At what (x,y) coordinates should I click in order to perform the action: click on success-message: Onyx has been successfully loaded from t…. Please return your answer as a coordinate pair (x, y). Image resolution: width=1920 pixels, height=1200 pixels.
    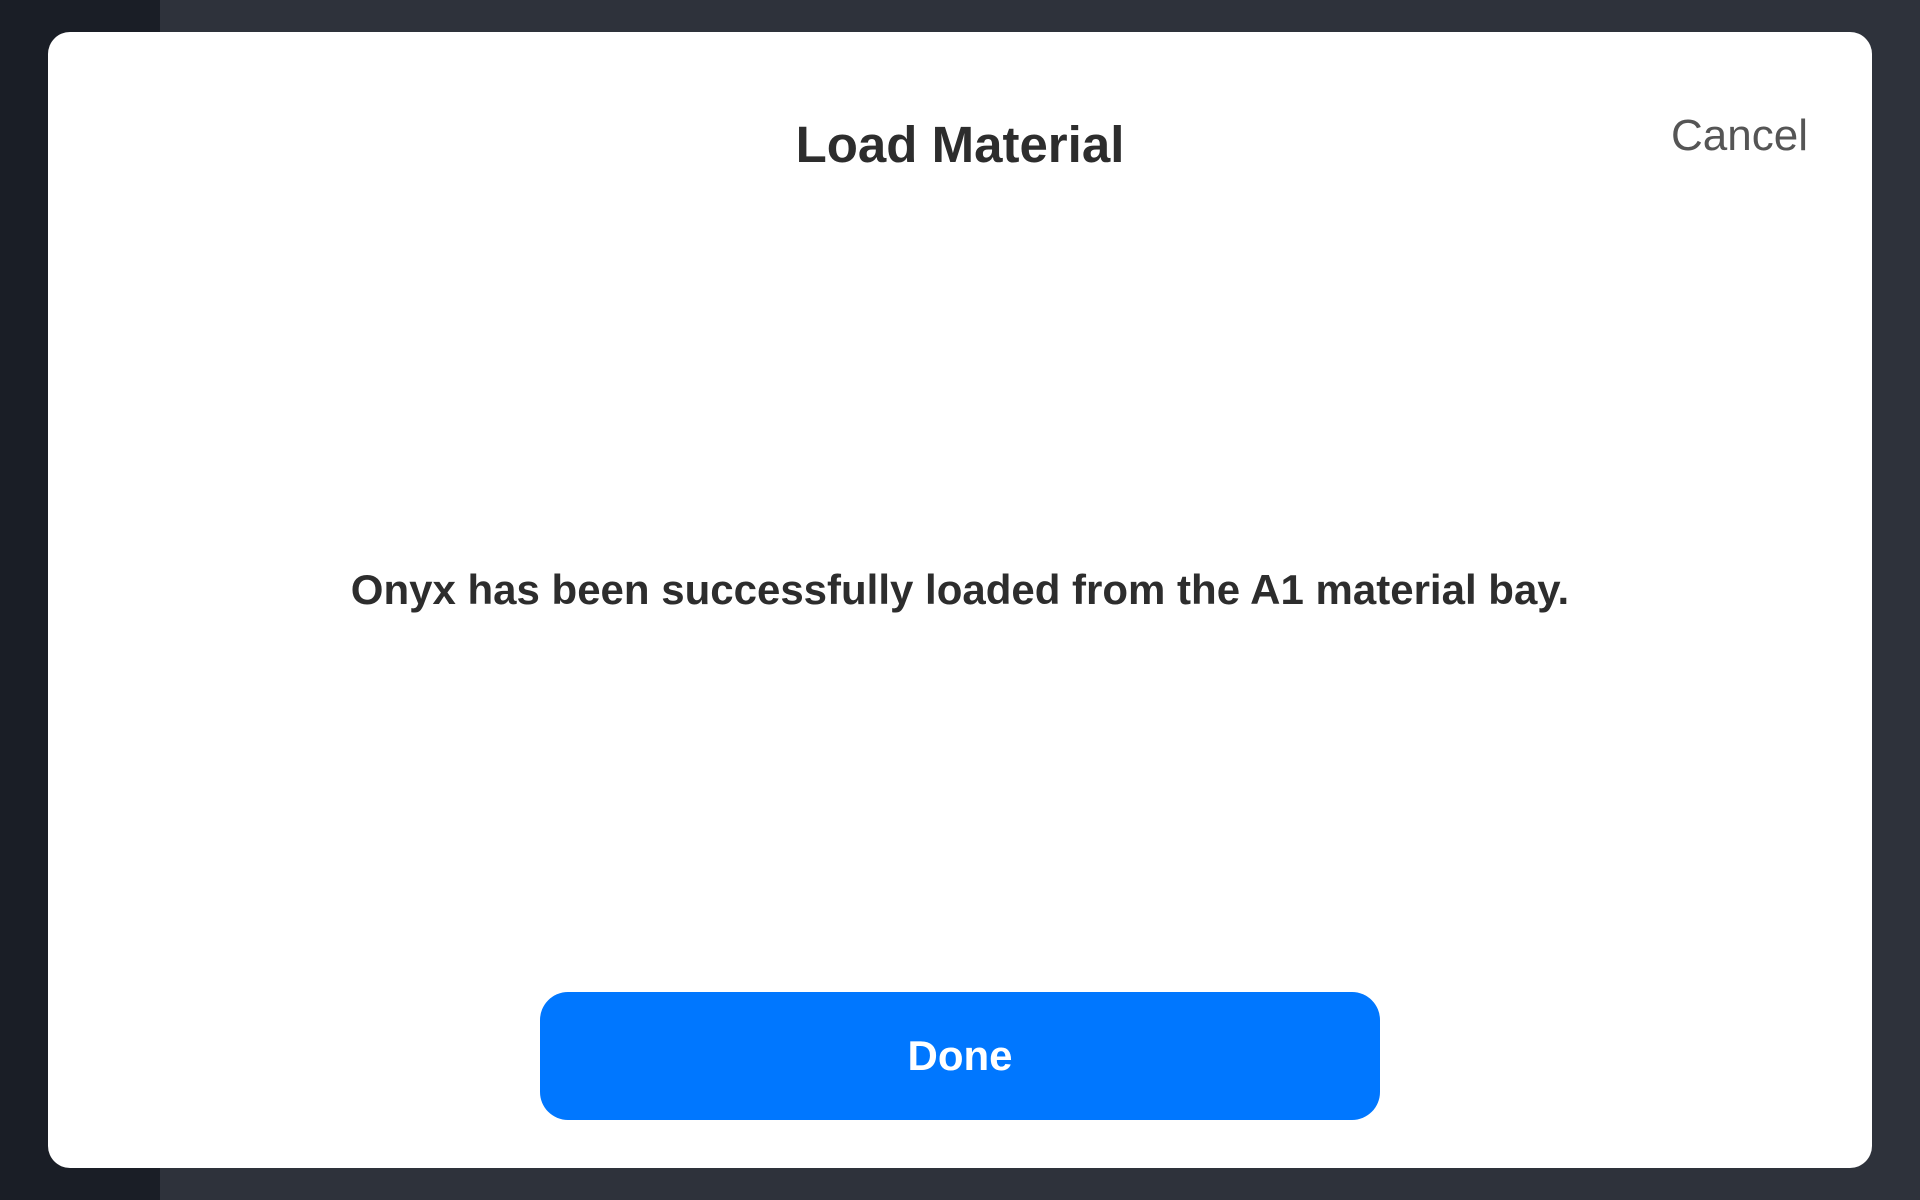
    Looking at the image, I should click on (960, 589).